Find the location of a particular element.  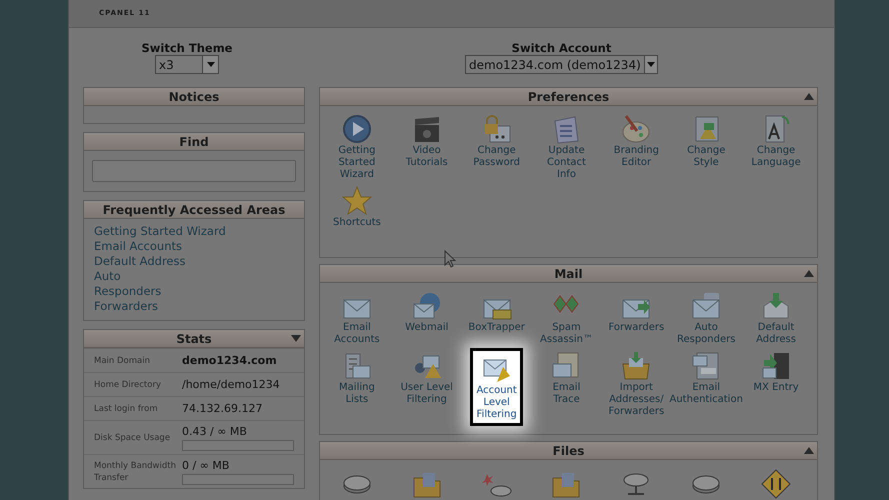

panel-title: Mail is located at coordinates (568, 274).